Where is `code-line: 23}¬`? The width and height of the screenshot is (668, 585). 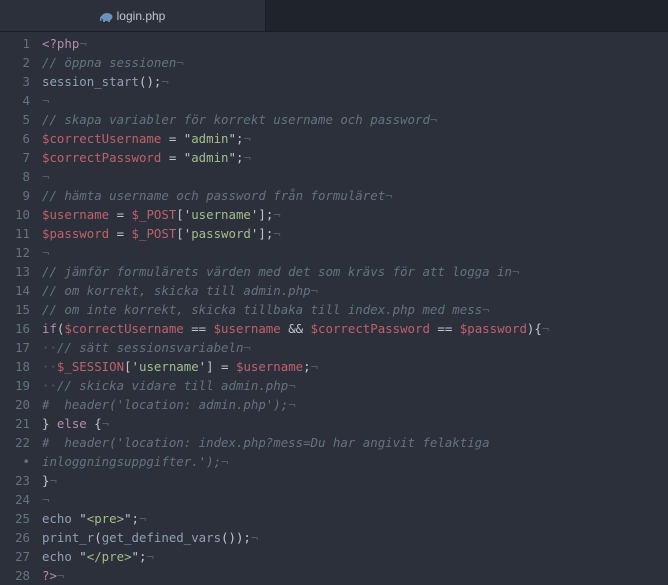 code-line: 23}¬ is located at coordinates (334, 480).